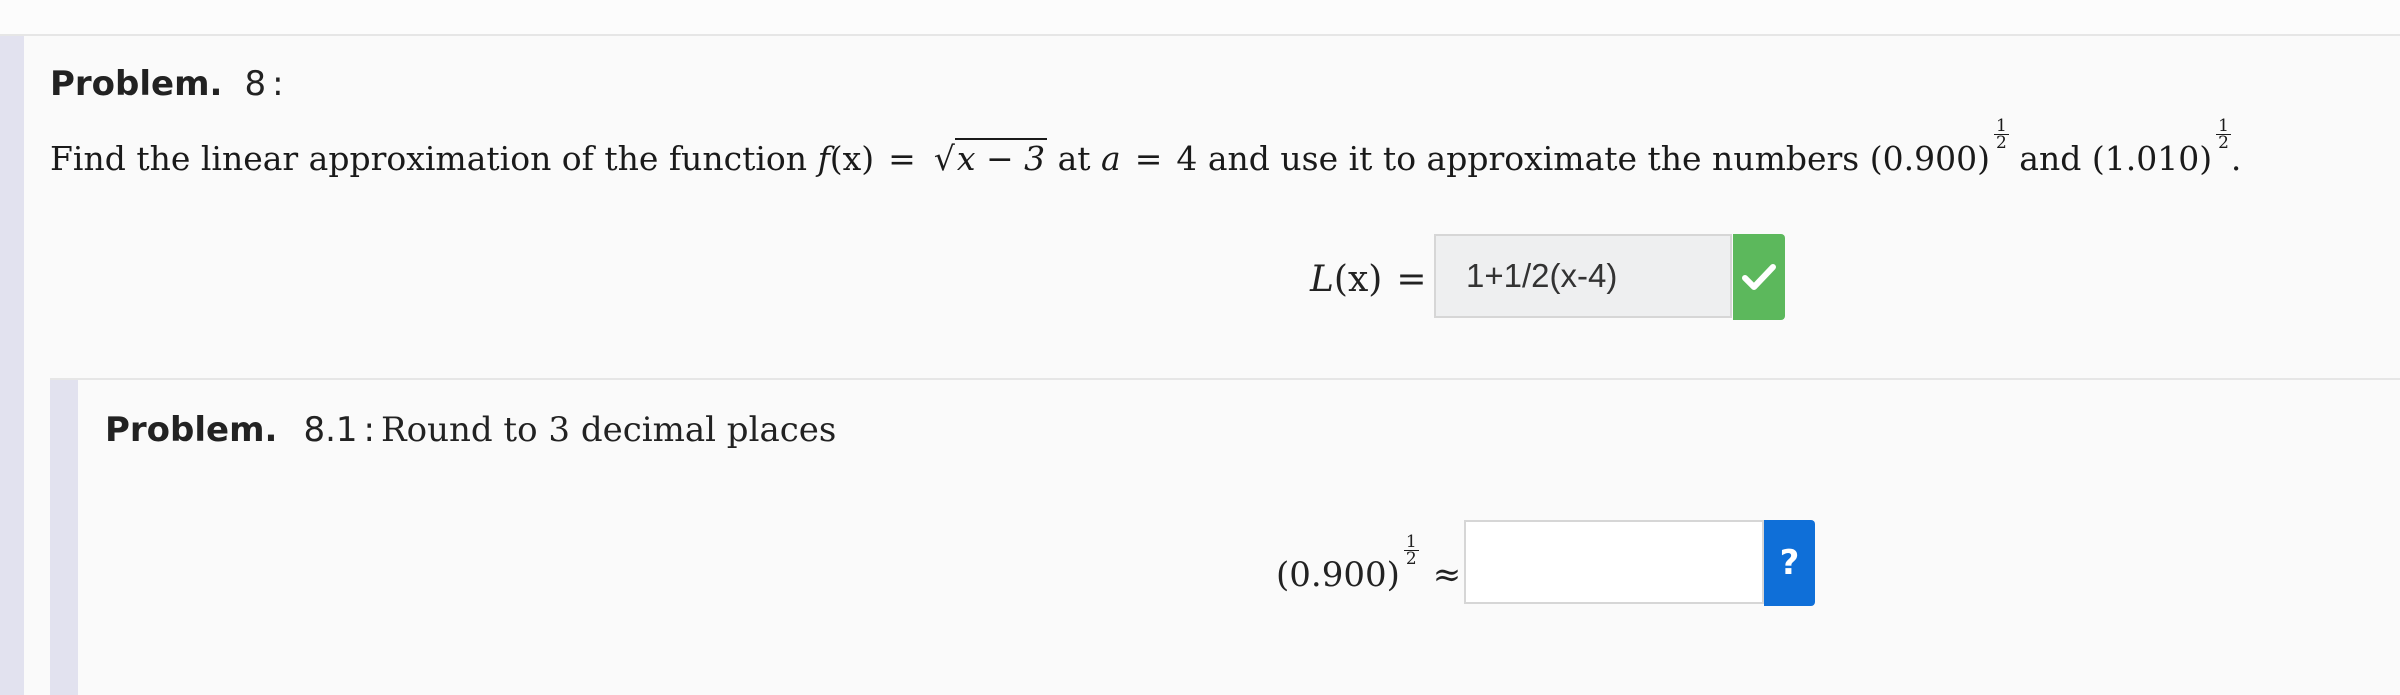 The image size is (2400, 695). What do you see at coordinates (1322, 279) in the screenshot?
I see `l-func: L` at bounding box center [1322, 279].